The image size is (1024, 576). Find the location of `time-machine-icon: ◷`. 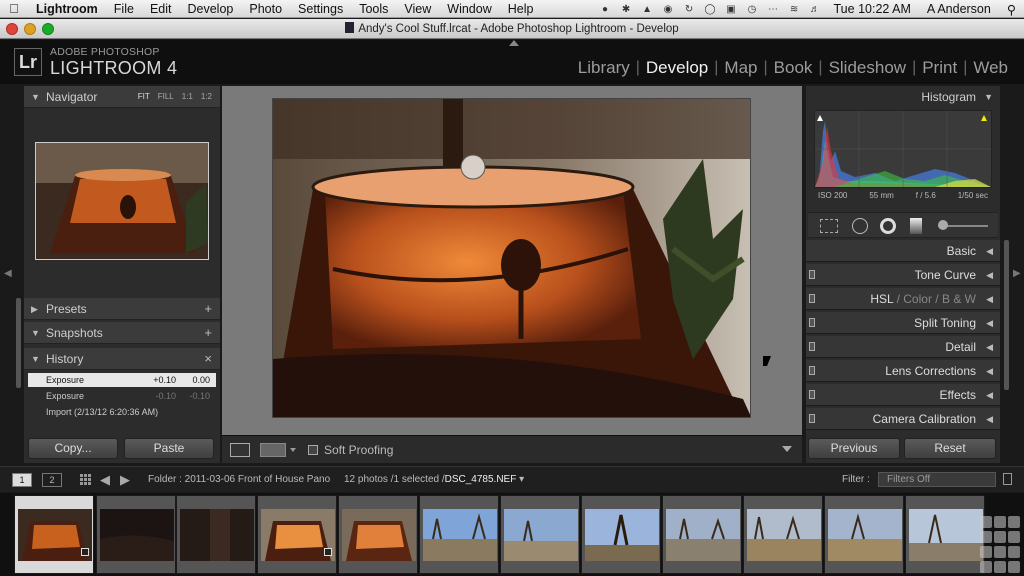

time-machine-icon: ◷ is located at coordinates (752, 9).